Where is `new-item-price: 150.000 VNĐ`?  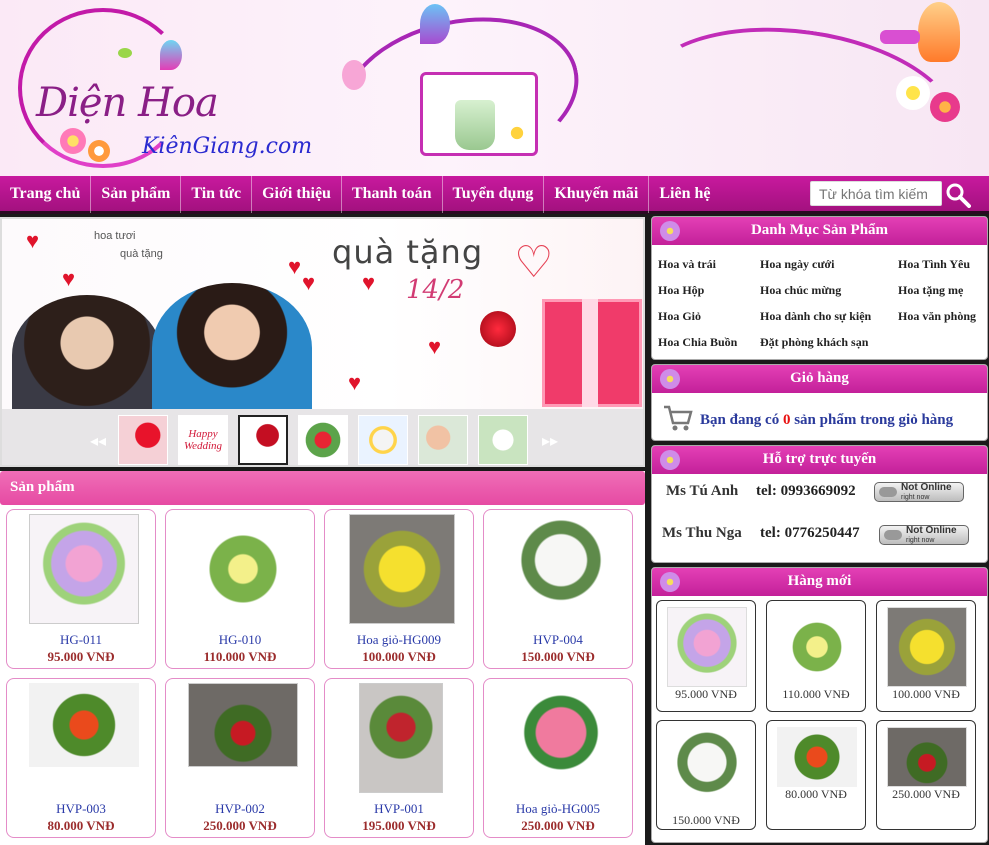 new-item-price: 150.000 VNĐ is located at coordinates (706, 820).